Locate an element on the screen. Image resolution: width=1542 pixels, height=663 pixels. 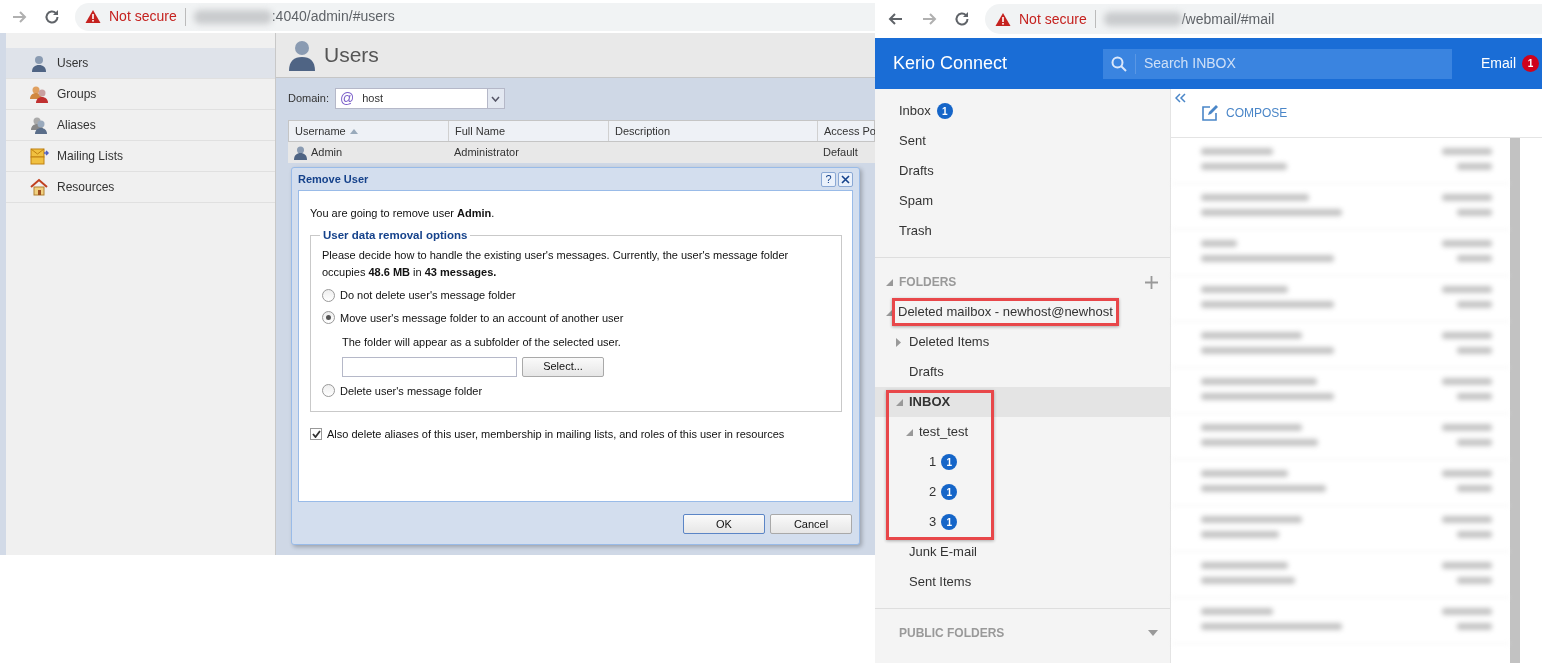
checkbox is located at coordinates (316, 434).